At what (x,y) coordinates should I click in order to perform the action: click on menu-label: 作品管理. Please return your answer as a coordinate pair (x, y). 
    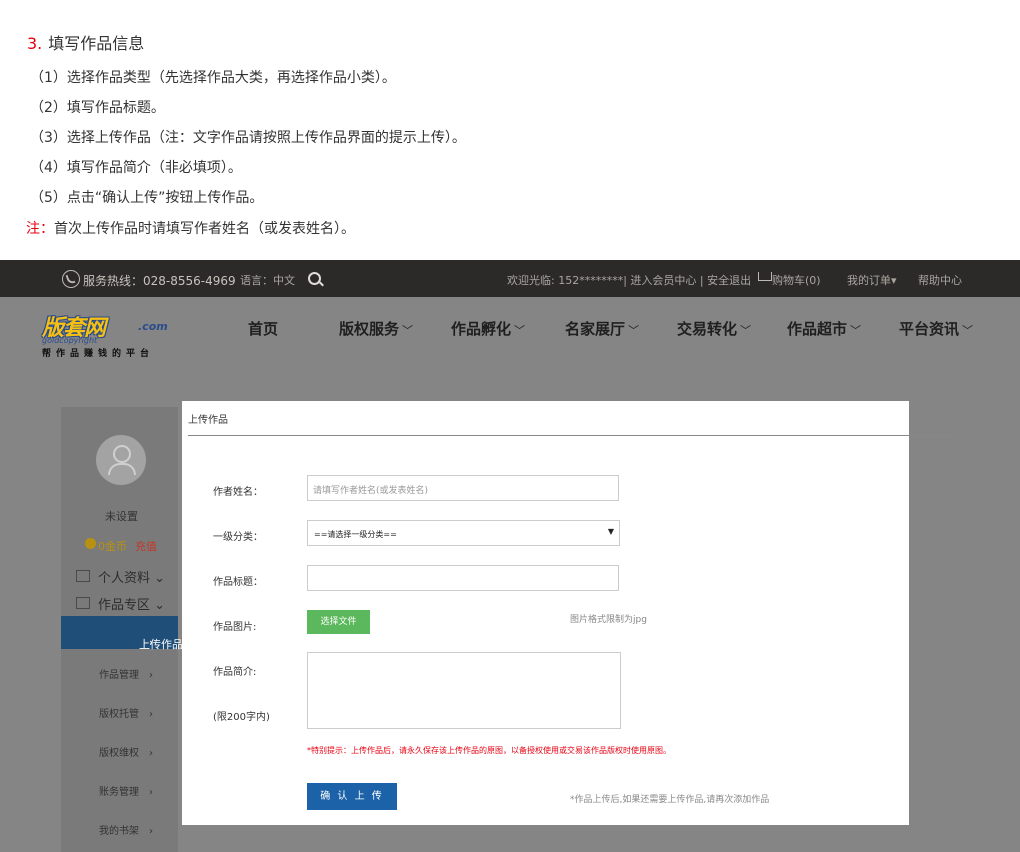
    Looking at the image, I should click on (119, 675).